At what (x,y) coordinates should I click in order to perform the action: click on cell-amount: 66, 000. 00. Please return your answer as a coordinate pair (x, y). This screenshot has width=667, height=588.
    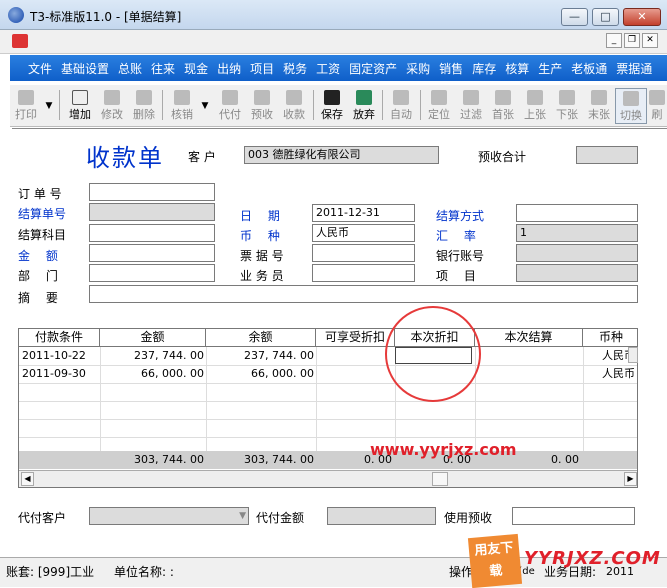
    Looking at the image, I should click on (152, 374).